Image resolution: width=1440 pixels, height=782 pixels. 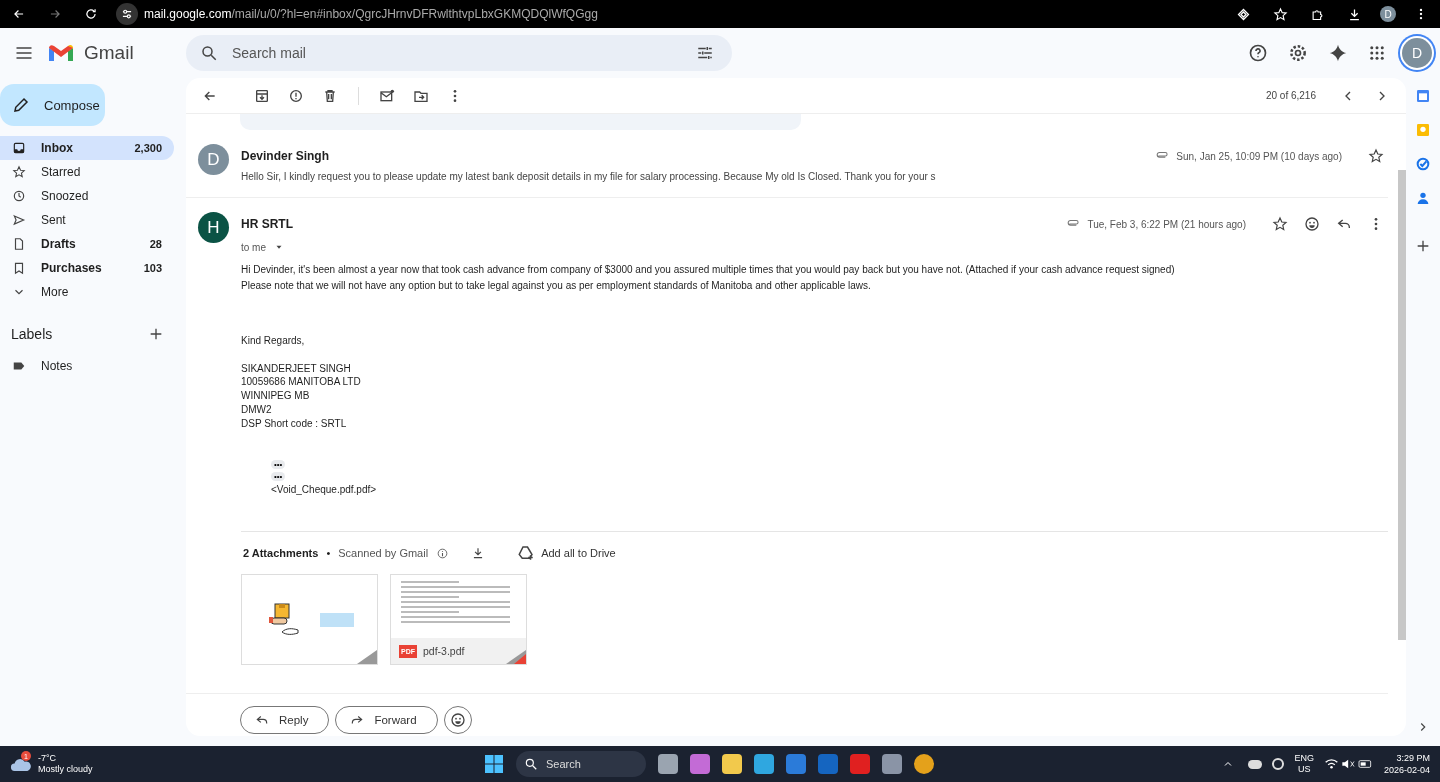 I want to click on system-tray-icons, so click(x=1348, y=764).